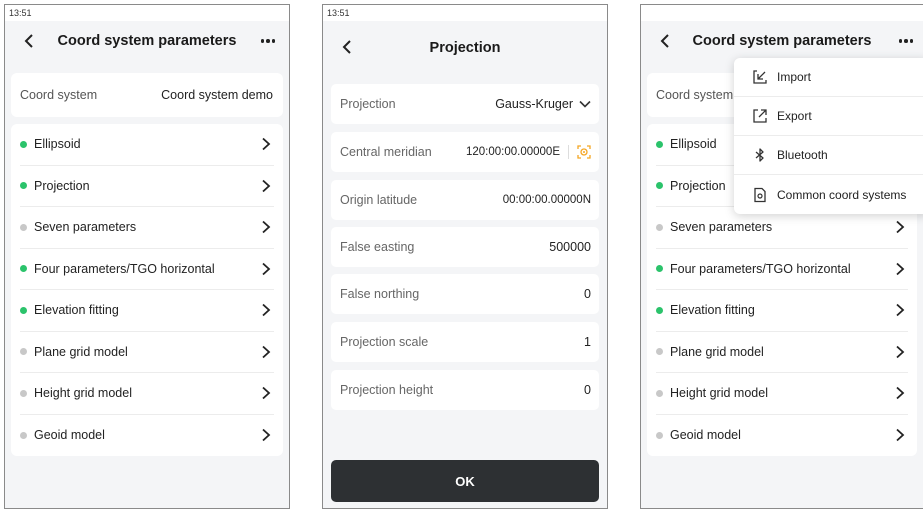 Image resolution: width=923 pixels, height=511 pixels. What do you see at coordinates (759, 155) in the screenshot?
I see `bluetooth-icon` at bounding box center [759, 155].